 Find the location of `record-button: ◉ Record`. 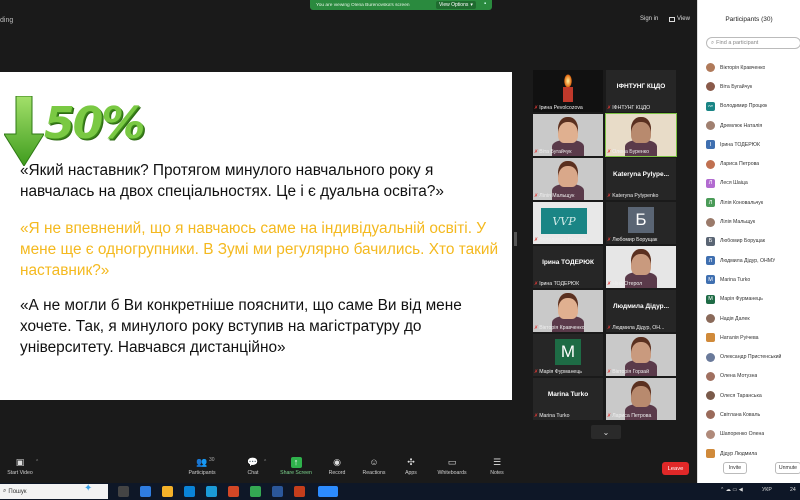

record-button: ◉ Record is located at coordinates (337, 466).